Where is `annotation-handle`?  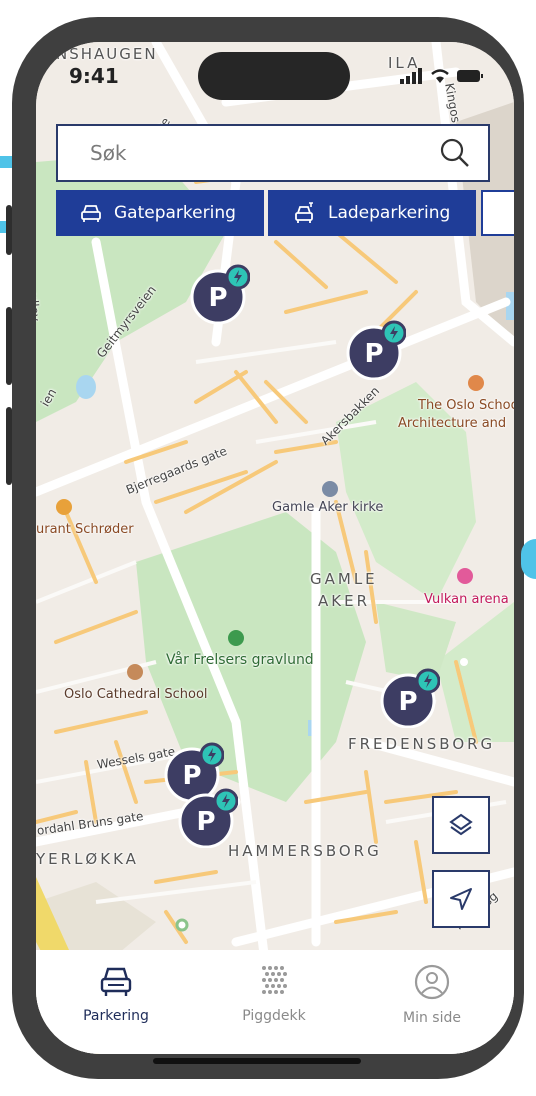
annotation-handle is located at coordinates (528, 559).